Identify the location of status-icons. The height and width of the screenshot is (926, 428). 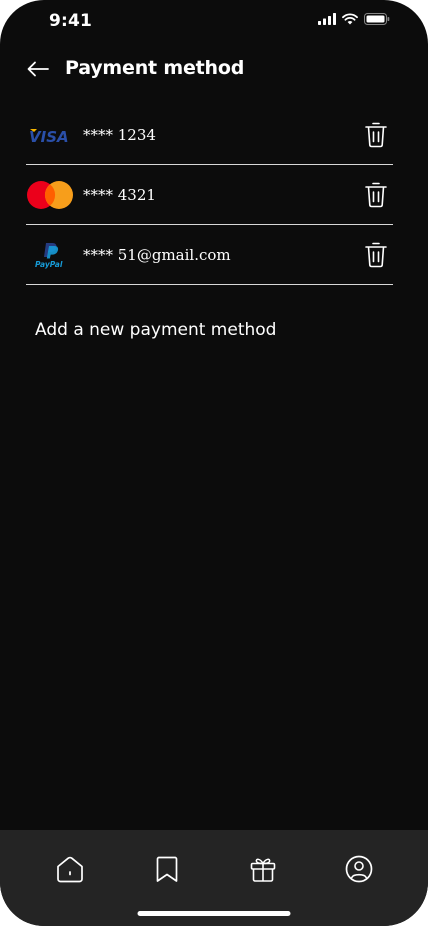
(354, 19).